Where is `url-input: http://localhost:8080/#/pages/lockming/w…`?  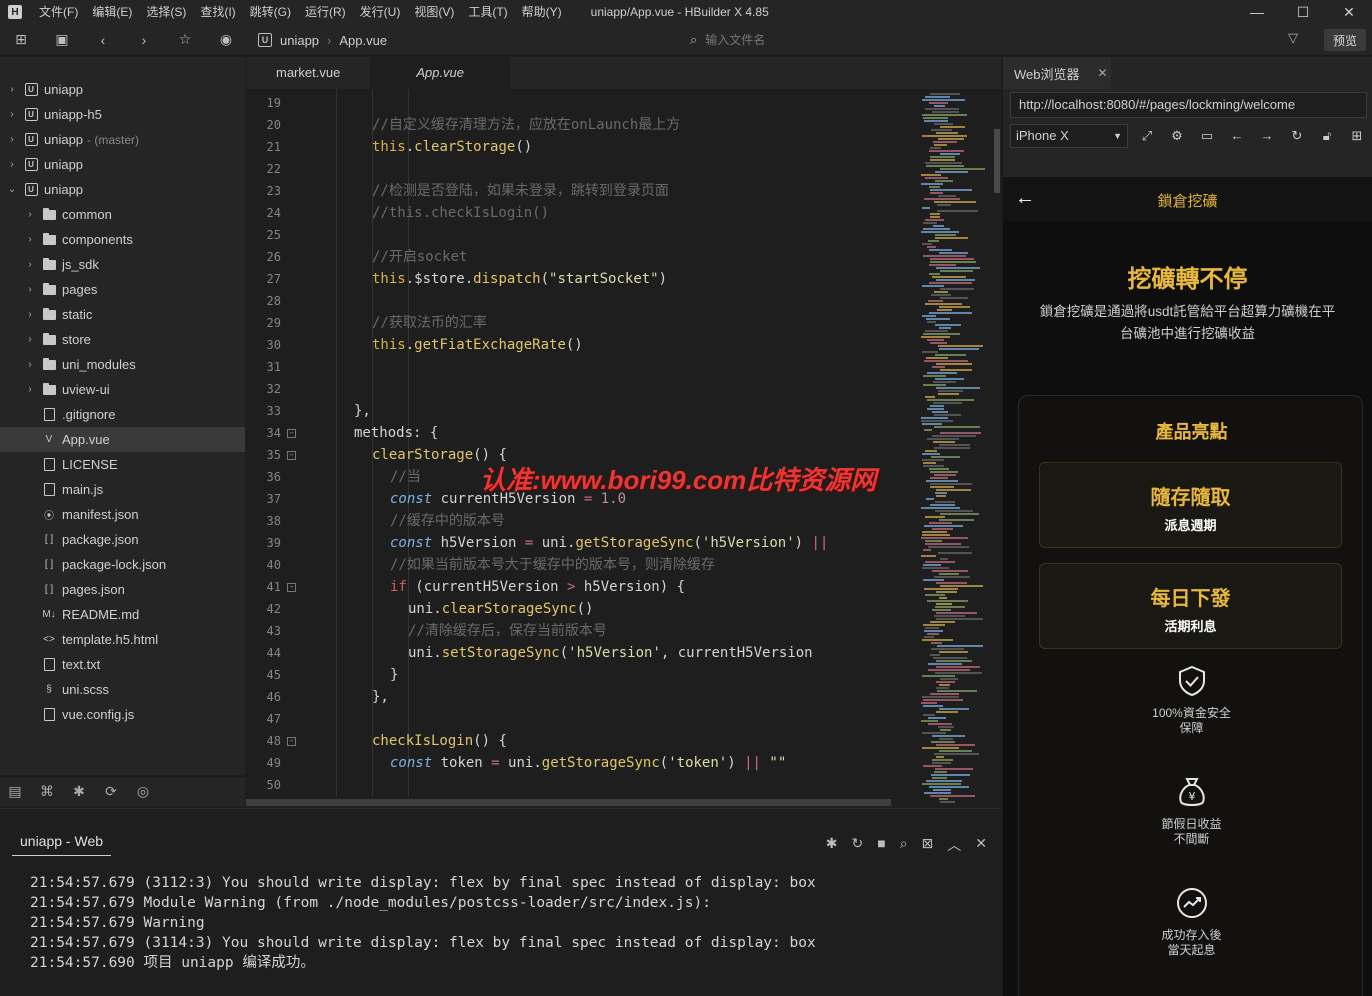
url-input: http://localhost:8080/#/pages/lockming/w… is located at coordinates (1188, 105).